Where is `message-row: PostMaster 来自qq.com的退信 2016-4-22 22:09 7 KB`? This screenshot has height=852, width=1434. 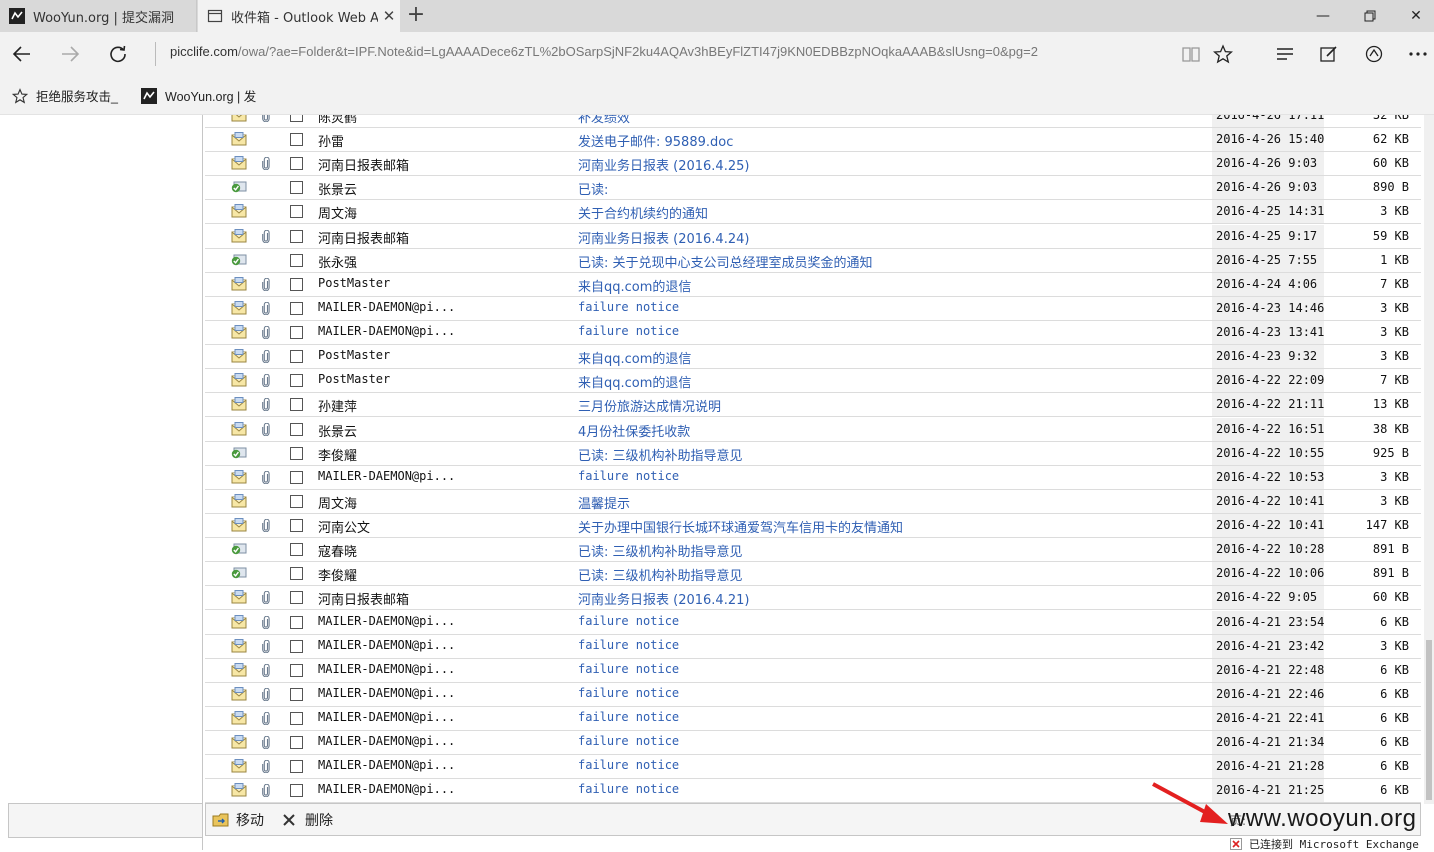
message-row: PostMaster 来自qq.com的退信 2016-4-22 22:09 7 KB is located at coordinates (813, 381).